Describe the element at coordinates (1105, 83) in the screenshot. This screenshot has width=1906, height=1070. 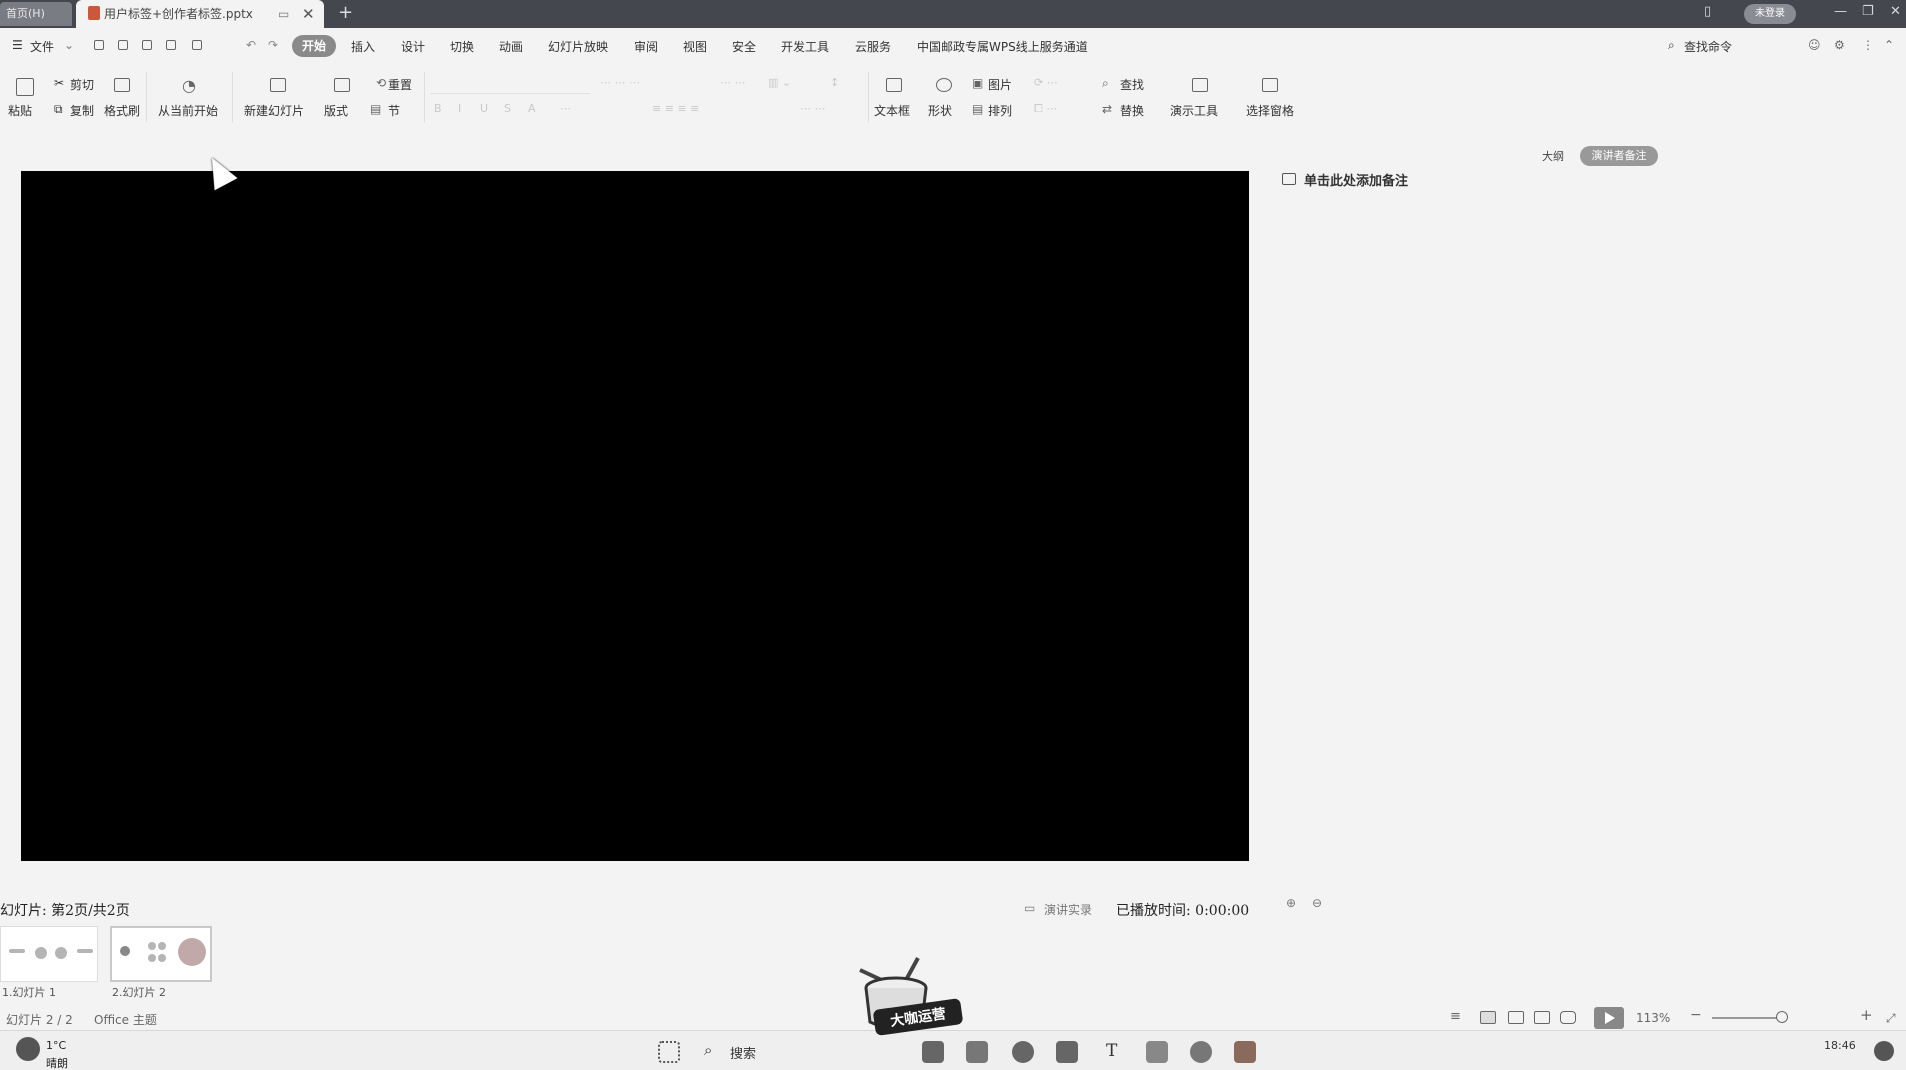
I see `find-icon: ⌕` at that location.